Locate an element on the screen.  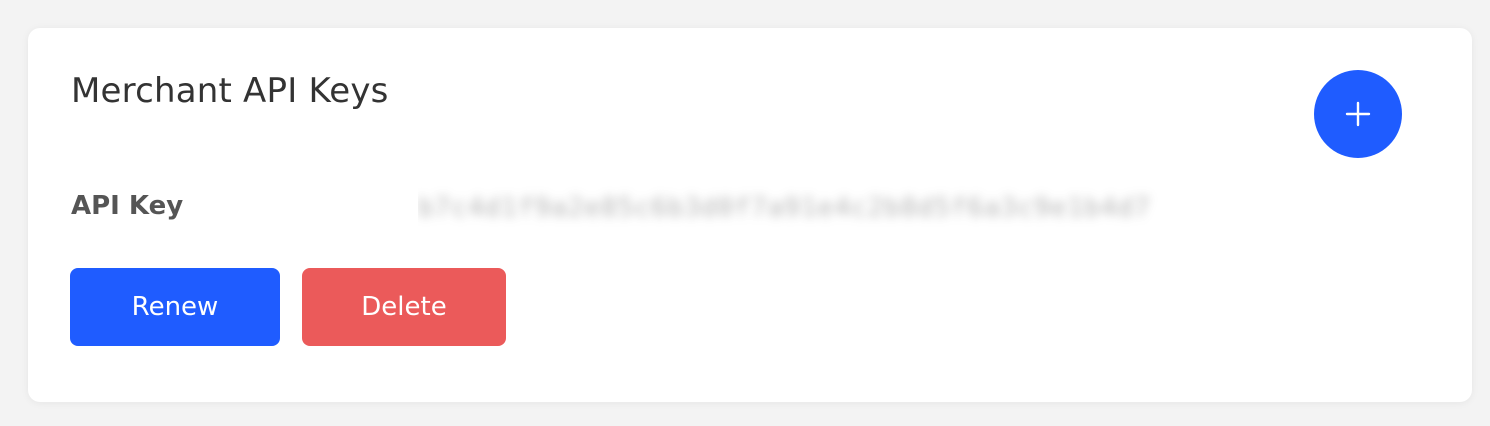
card-title: Merchant API Keys is located at coordinates (230, 91).